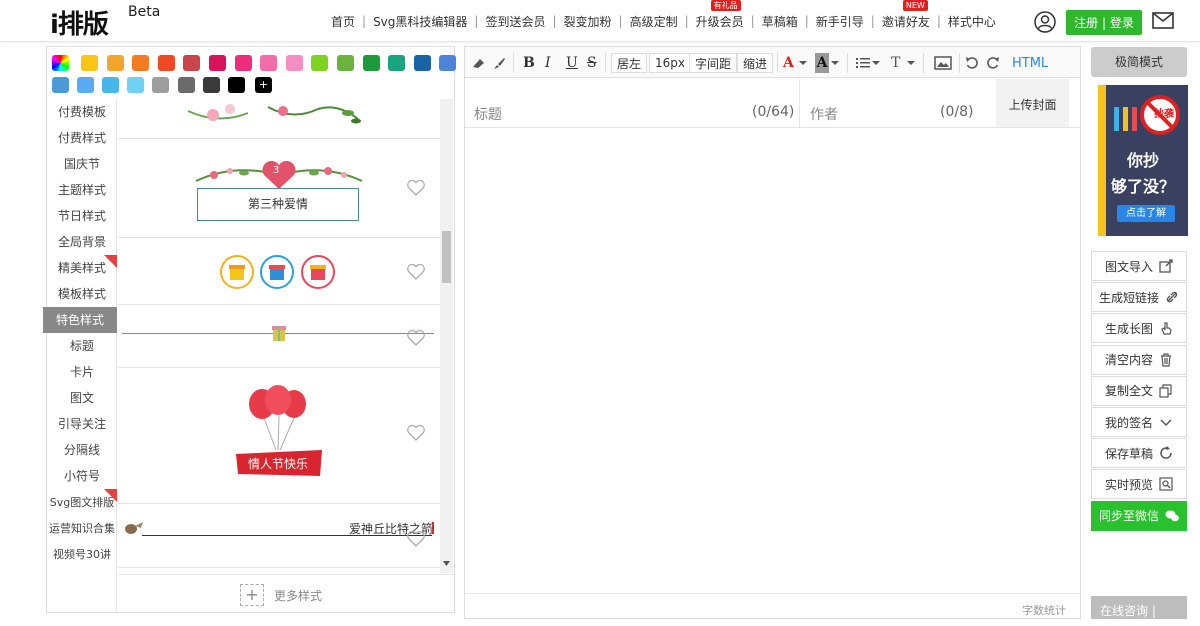 Image resolution: width=1200 pixels, height=626 pixels. Describe the element at coordinates (488, 114) in the screenshot. I see `title-input: 标题` at that location.